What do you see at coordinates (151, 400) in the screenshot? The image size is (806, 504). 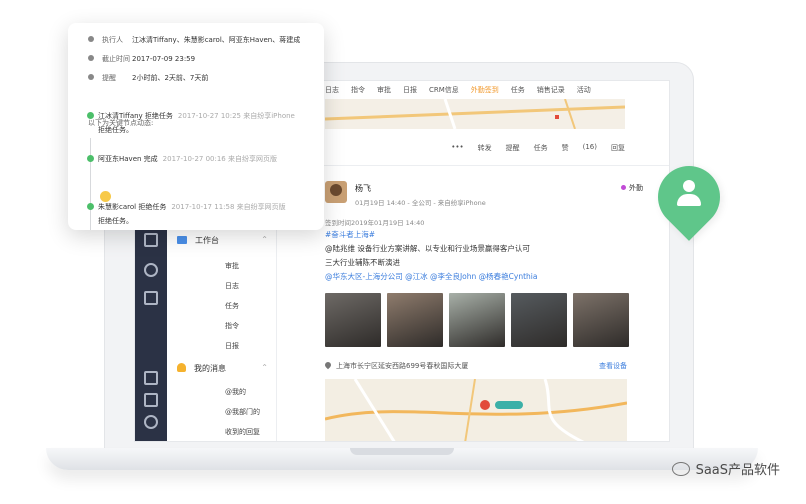 I see `box-icon` at bounding box center [151, 400].